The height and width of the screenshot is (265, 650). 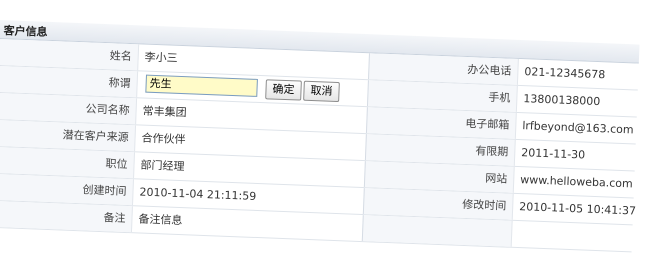 What do you see at coordinates (578, 155) in the screenshot?
I see `expiry-value: 2011-11-30` at bounding box center [578, 155].